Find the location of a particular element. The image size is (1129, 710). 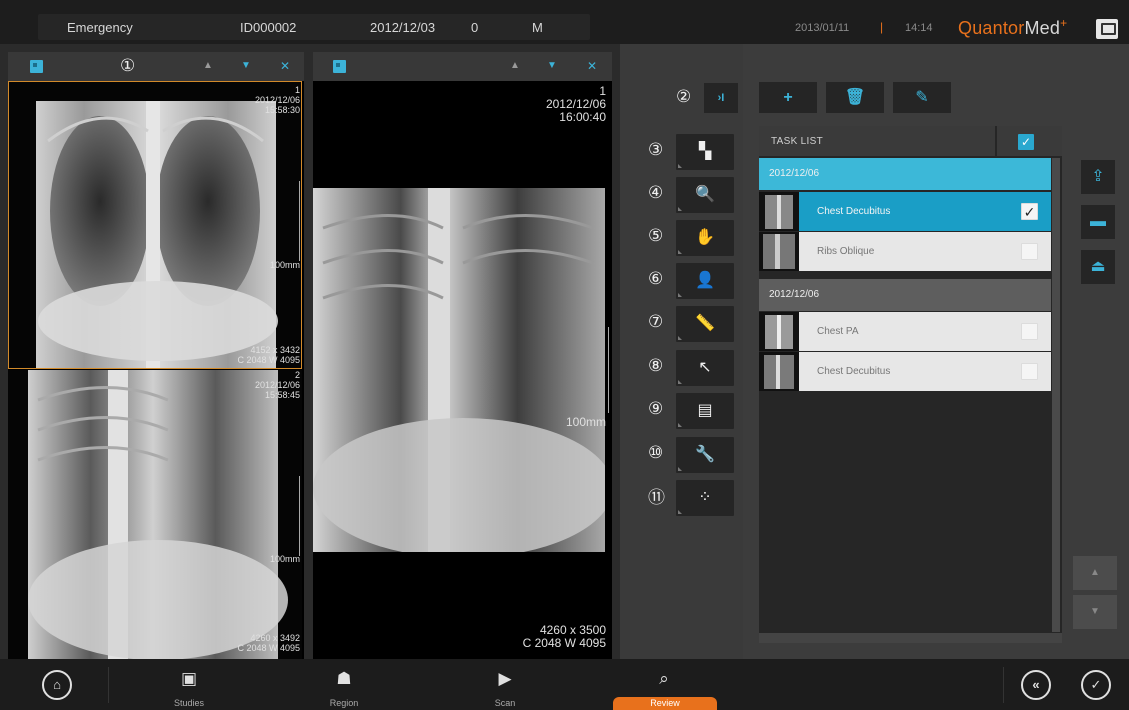

callout-8: ⑧ is located at coordinates (656, 365).